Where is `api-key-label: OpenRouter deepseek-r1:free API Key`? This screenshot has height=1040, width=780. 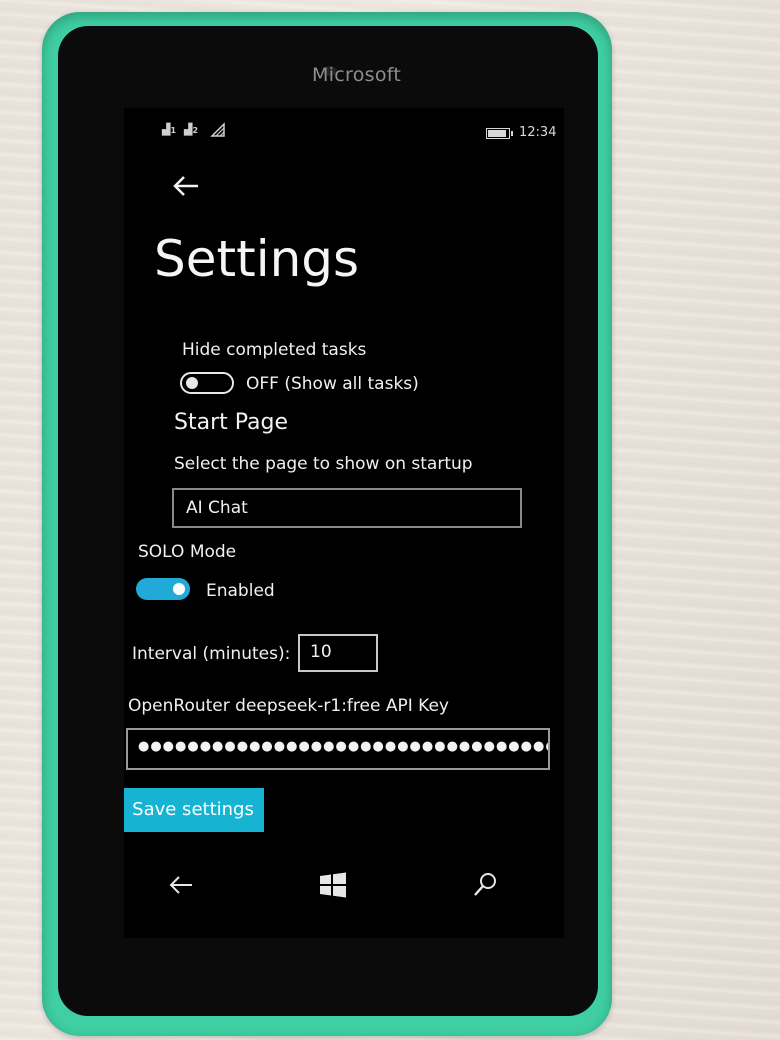 api-key-label: OpenRouter deepseek-r1:free API Key is located at coordinates (288, 706).